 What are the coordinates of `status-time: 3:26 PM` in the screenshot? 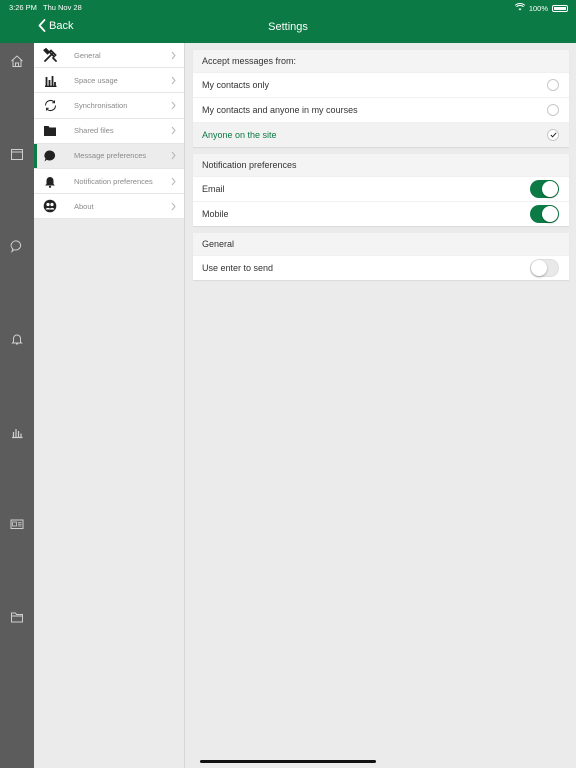 It's located at (23, 7).